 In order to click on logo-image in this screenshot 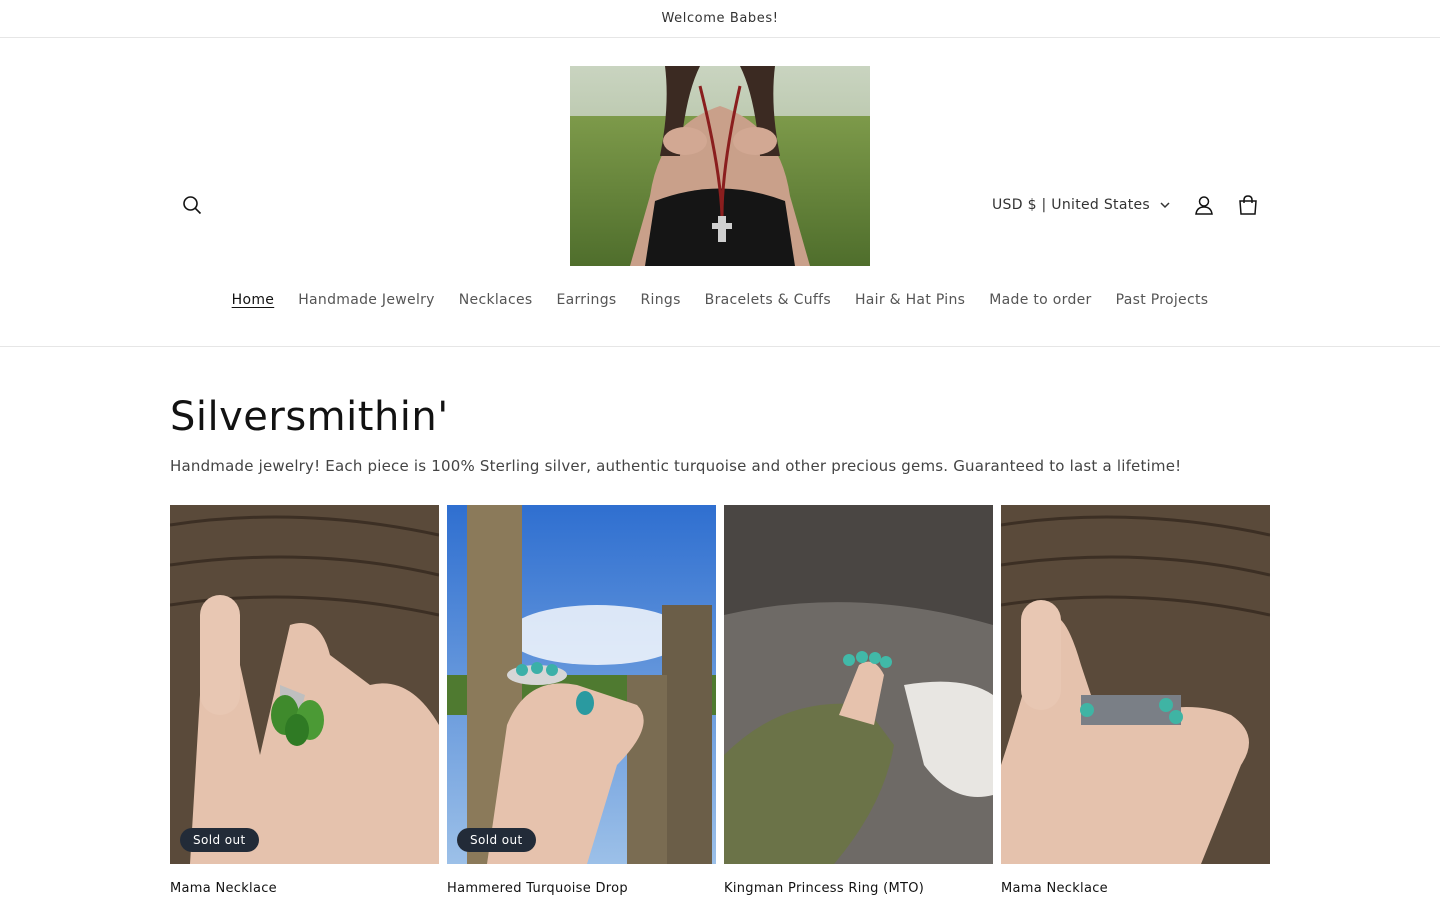, I will do `click(720, 166)`.